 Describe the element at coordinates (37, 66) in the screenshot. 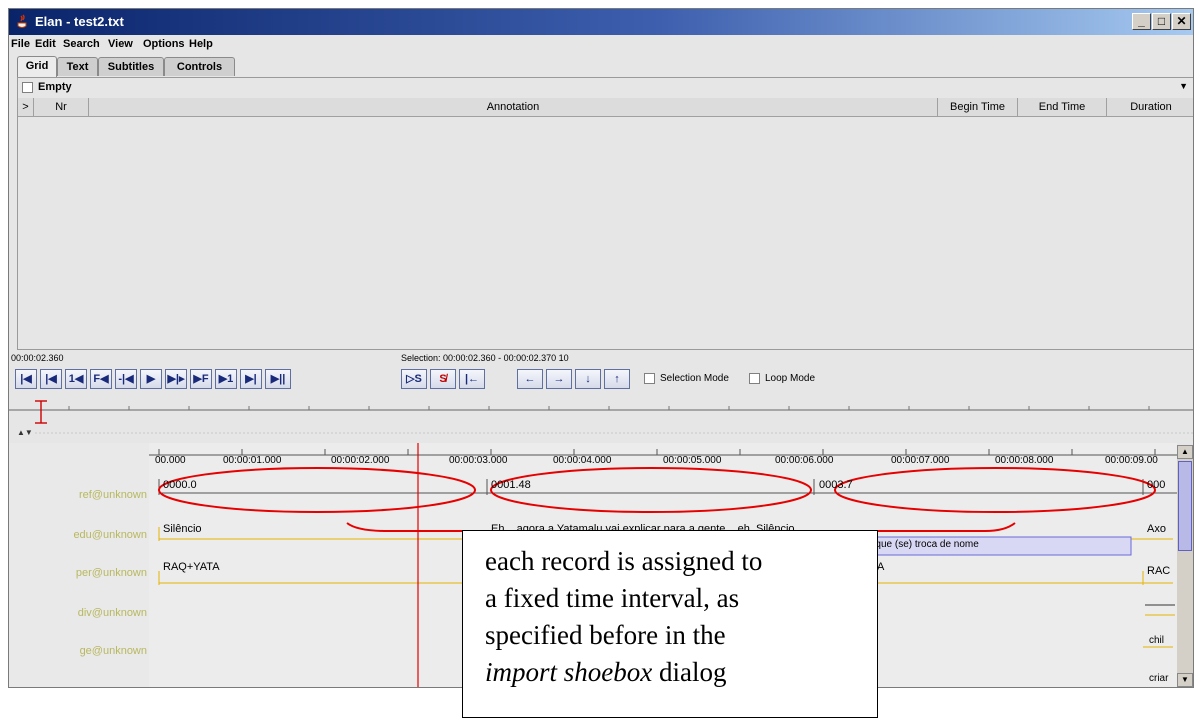

I see `tab-grid: Grid` at that location.